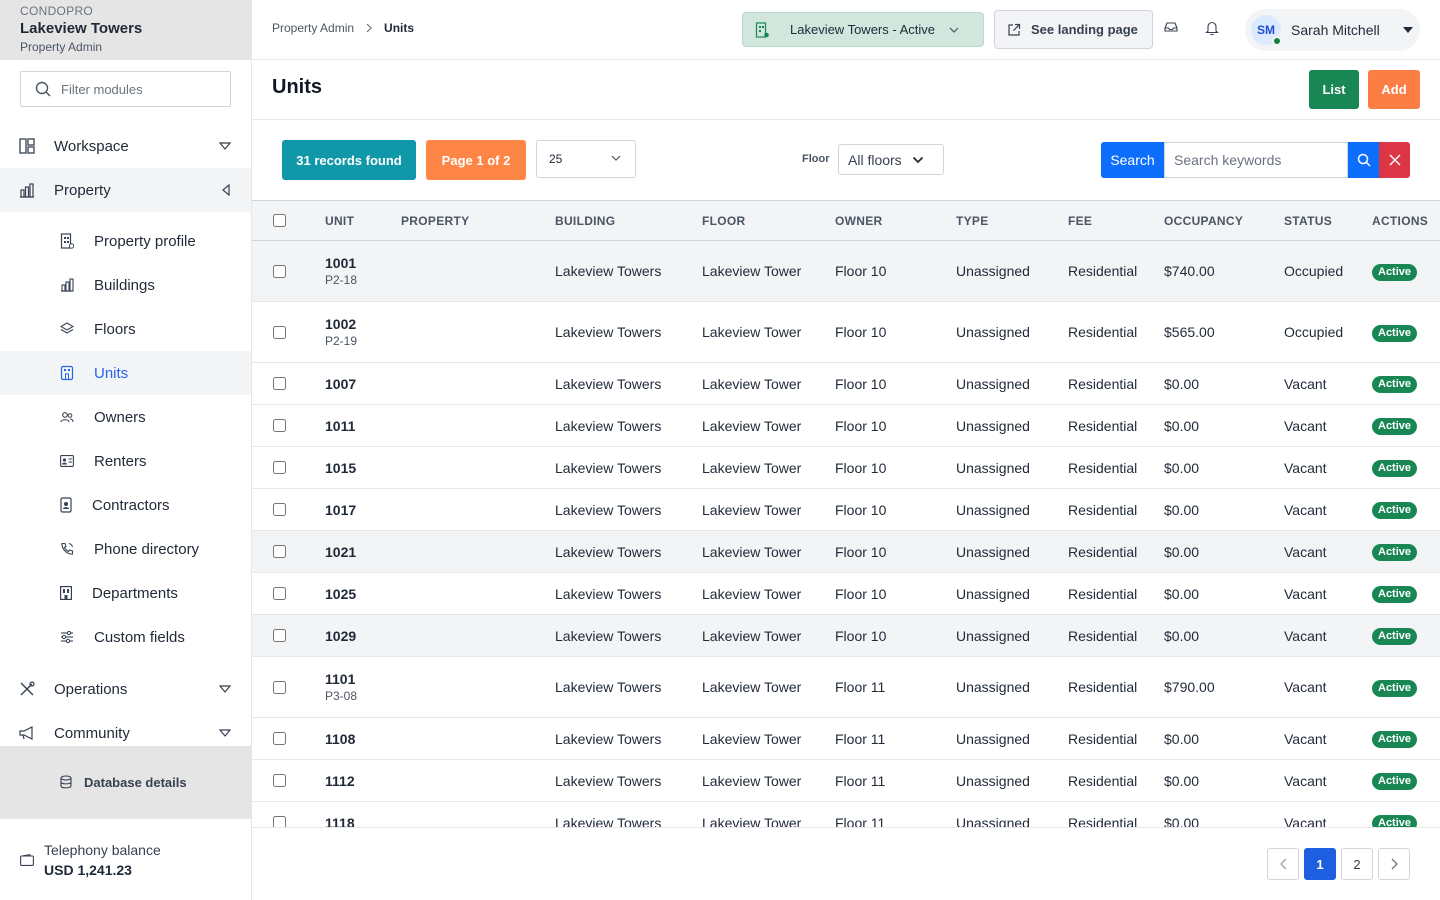 This screenshot has height=900, width=1440. What do you see at coordinates (1394, 160) in the screenshot?
I see `search-clear-button` at bounding box center [1394, 160].